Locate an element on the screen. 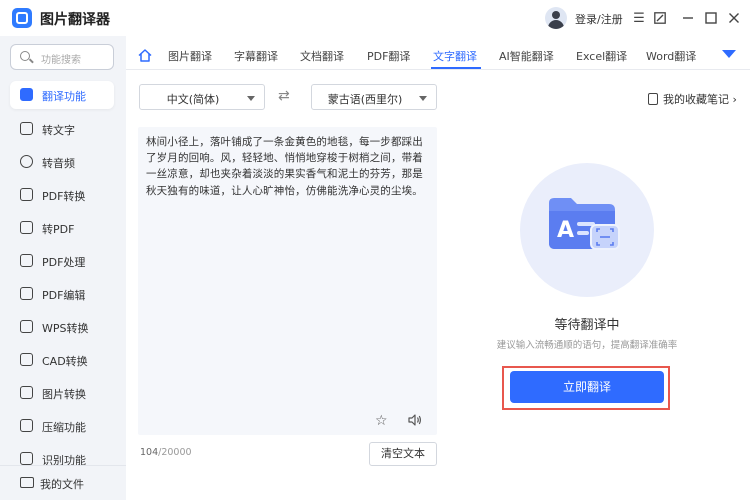 The width and height of the screenshot is (750, 500). translate-now-button: 立即翻译 is located at coordinates (587, 387).